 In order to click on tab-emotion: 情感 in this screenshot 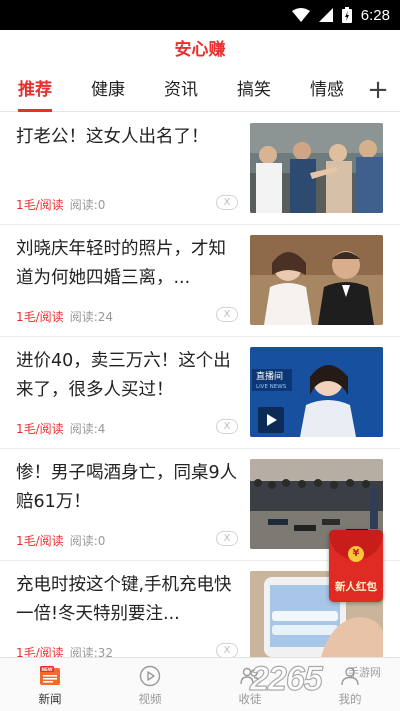, I will do `click(327, 91)`.